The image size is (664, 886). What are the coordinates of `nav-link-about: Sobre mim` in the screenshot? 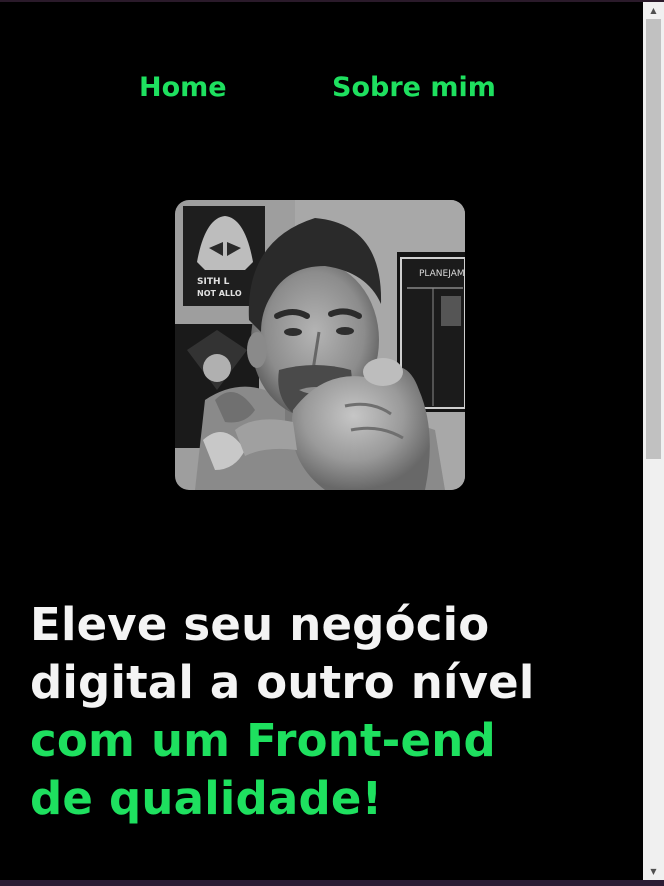 It's located at (414, 88).